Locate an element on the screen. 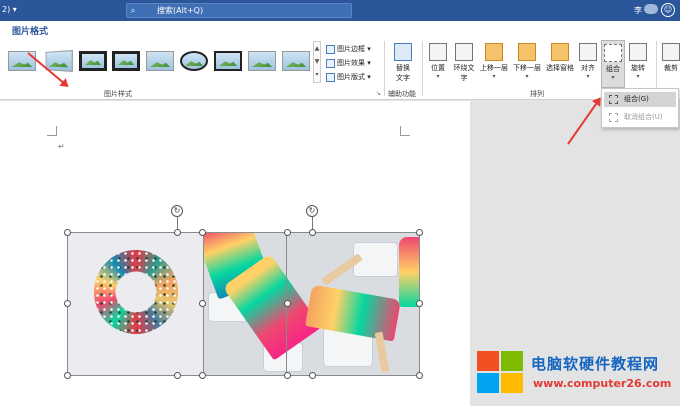  position-icon is located at coordinates (438, 52).